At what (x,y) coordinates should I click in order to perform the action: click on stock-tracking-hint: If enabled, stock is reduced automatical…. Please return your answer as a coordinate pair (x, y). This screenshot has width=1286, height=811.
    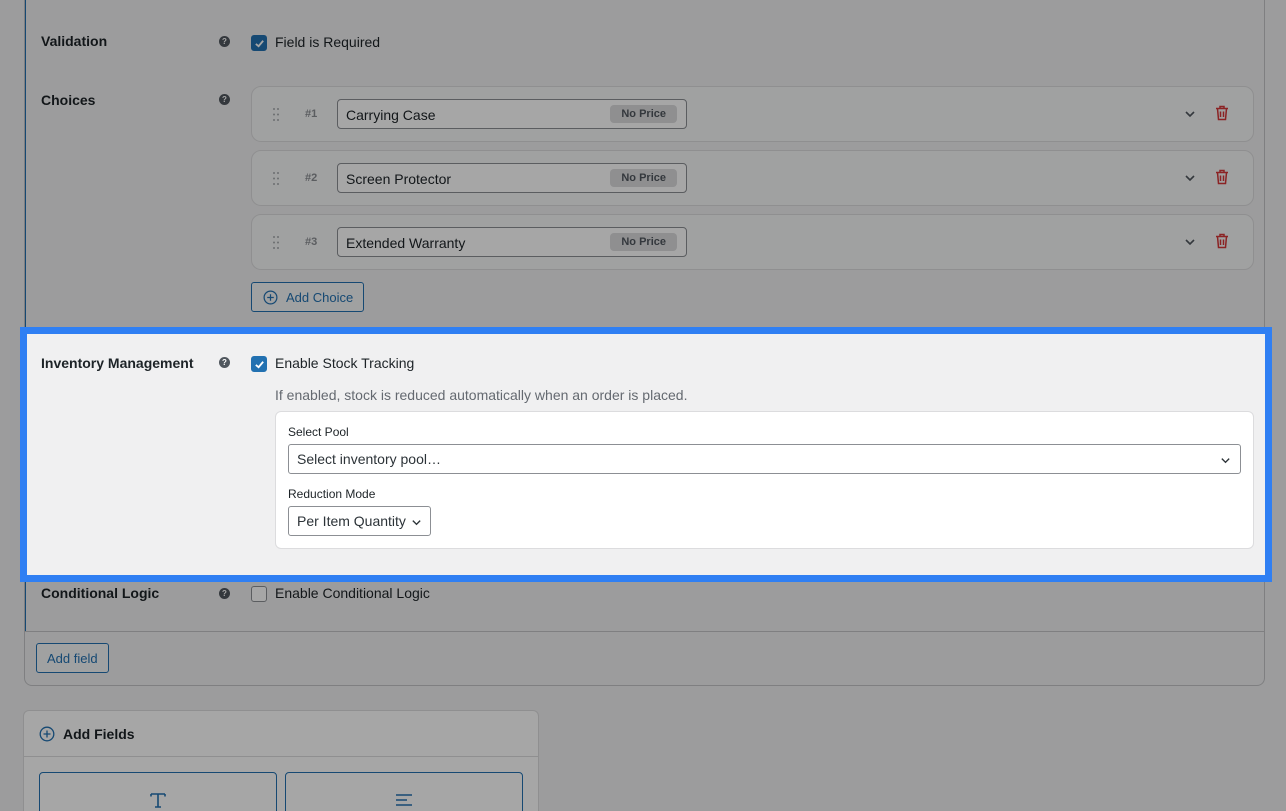
    Looking at the image, I should click on (481, 395).